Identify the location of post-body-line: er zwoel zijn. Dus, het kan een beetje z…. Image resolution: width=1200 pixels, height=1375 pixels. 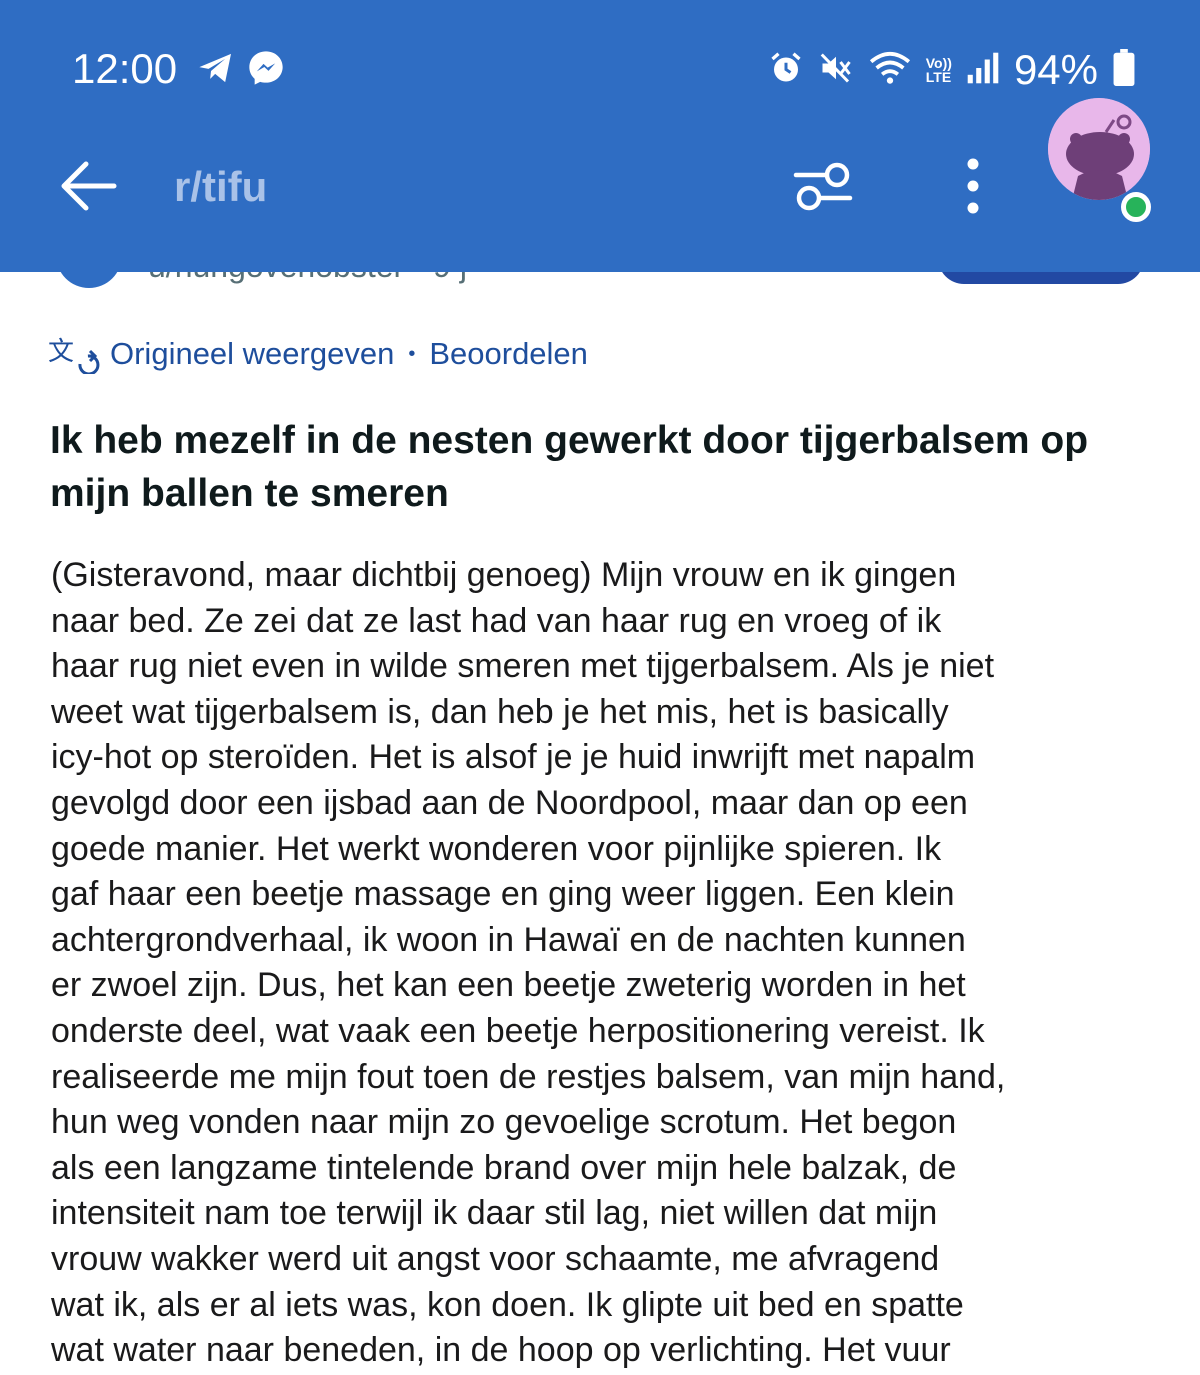
(508, 985).